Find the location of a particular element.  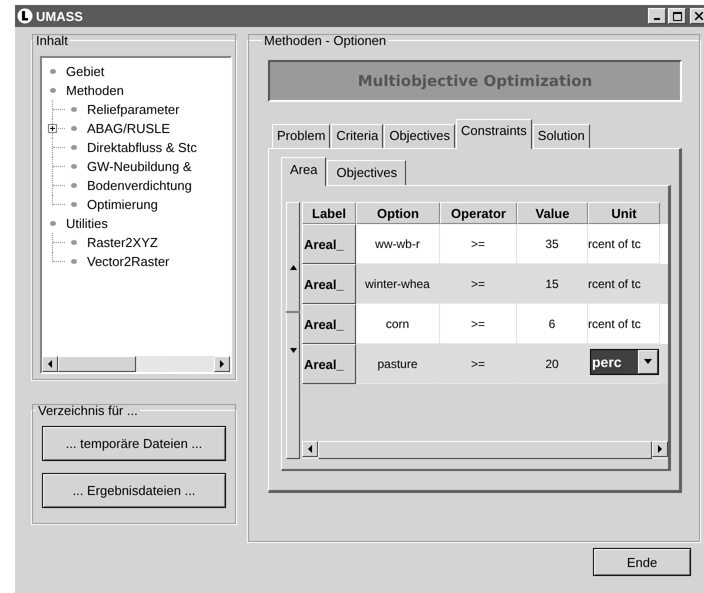

tree-item: Raster2XYZ is located at coordinates (138, 242).